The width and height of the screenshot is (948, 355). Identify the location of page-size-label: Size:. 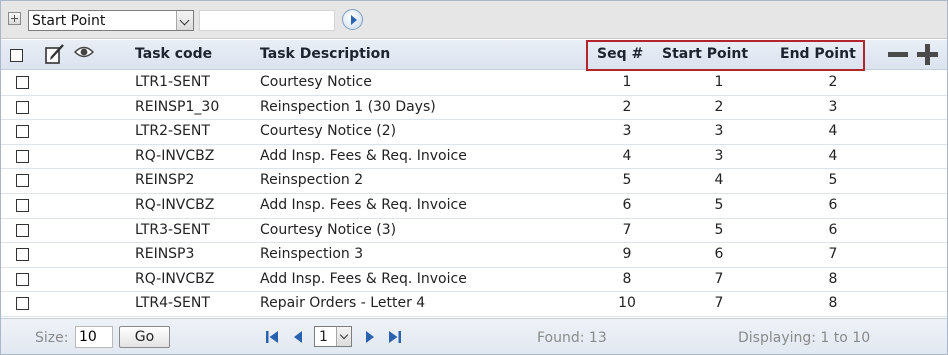
(52, 338).